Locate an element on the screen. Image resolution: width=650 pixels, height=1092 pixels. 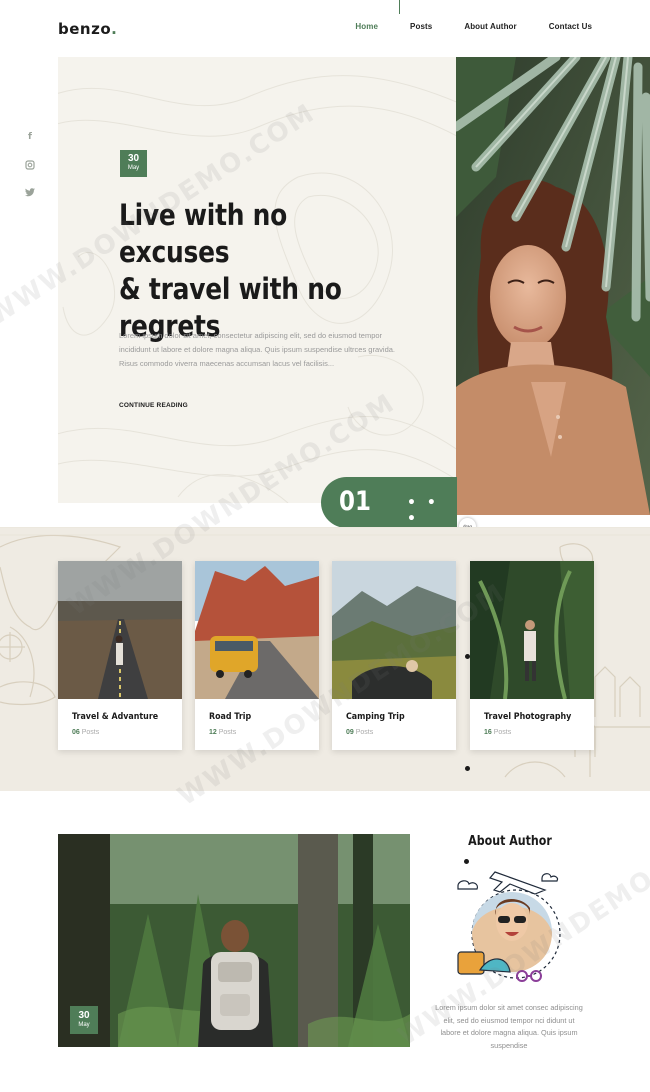
category-post-count: 09 Posts is located at coordinates (359, 732).